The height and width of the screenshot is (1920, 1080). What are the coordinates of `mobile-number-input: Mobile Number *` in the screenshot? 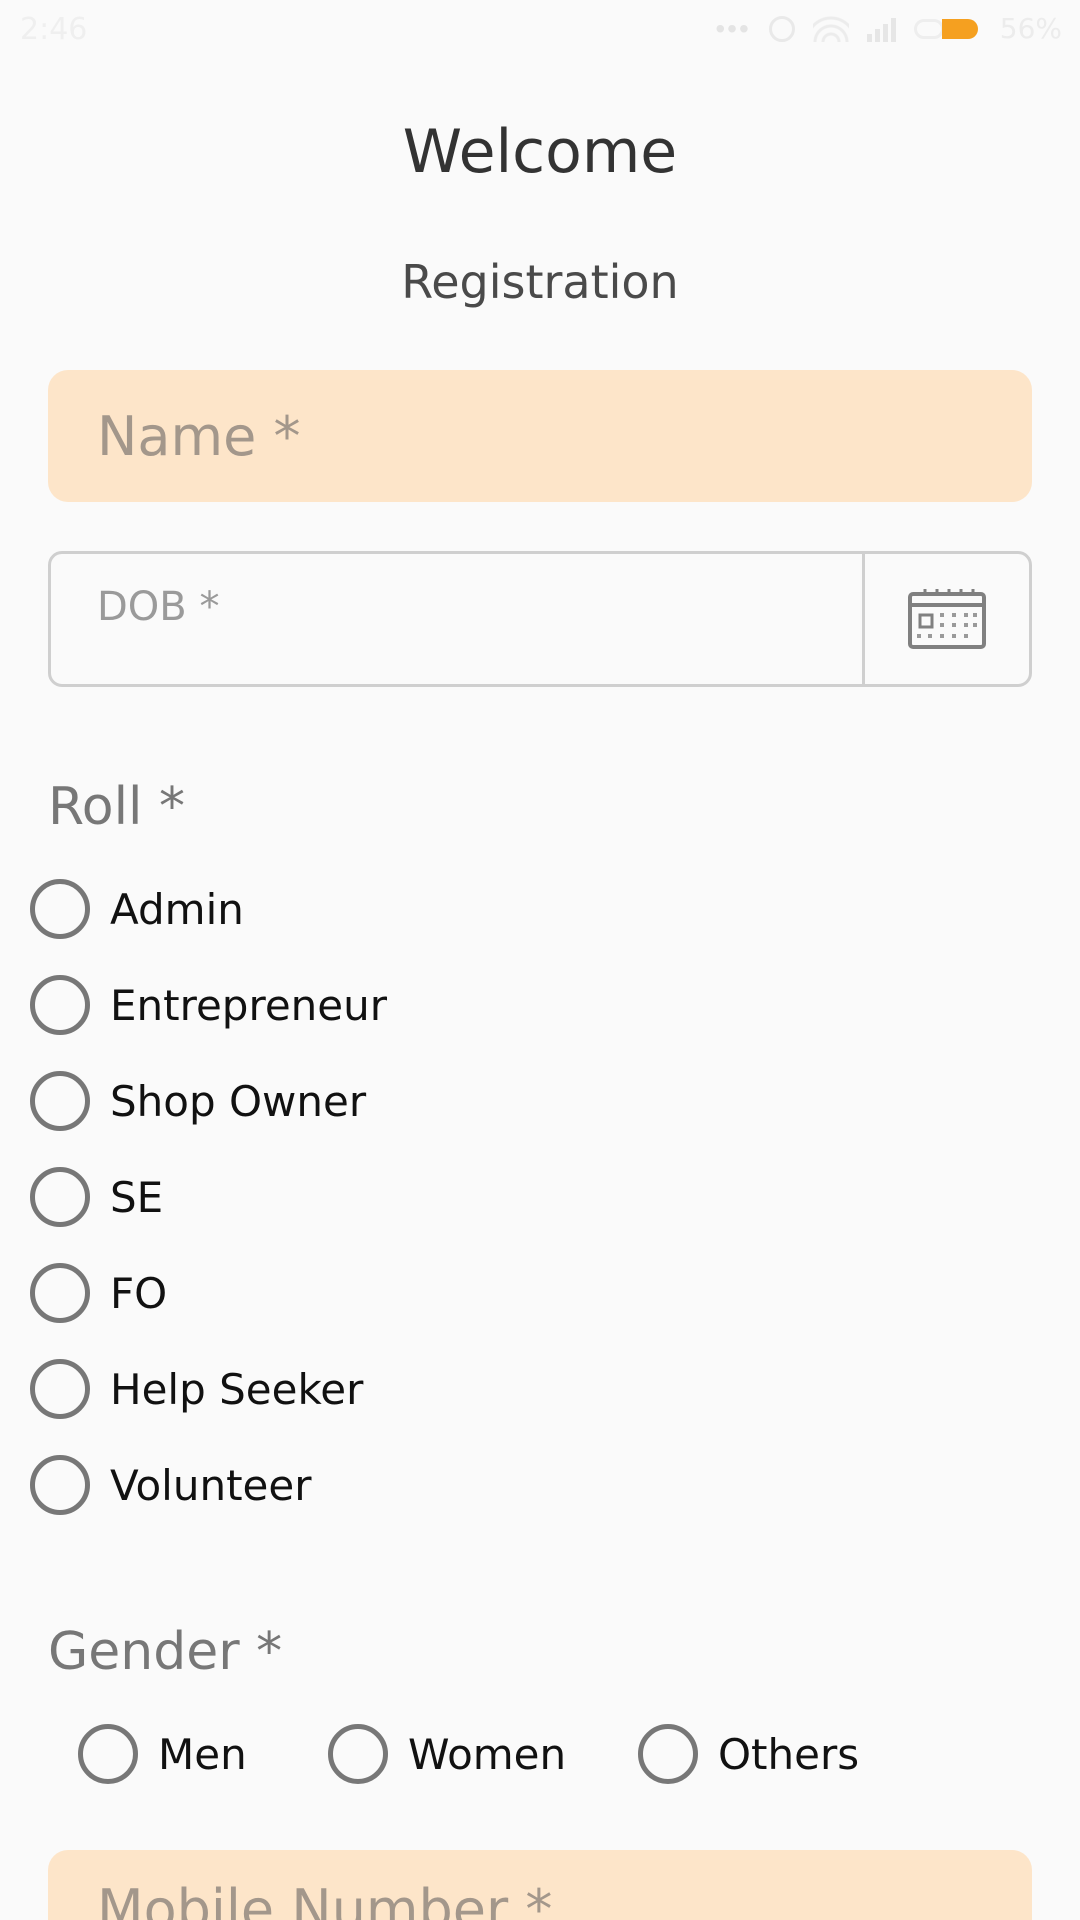 It's located at (540, 1885).